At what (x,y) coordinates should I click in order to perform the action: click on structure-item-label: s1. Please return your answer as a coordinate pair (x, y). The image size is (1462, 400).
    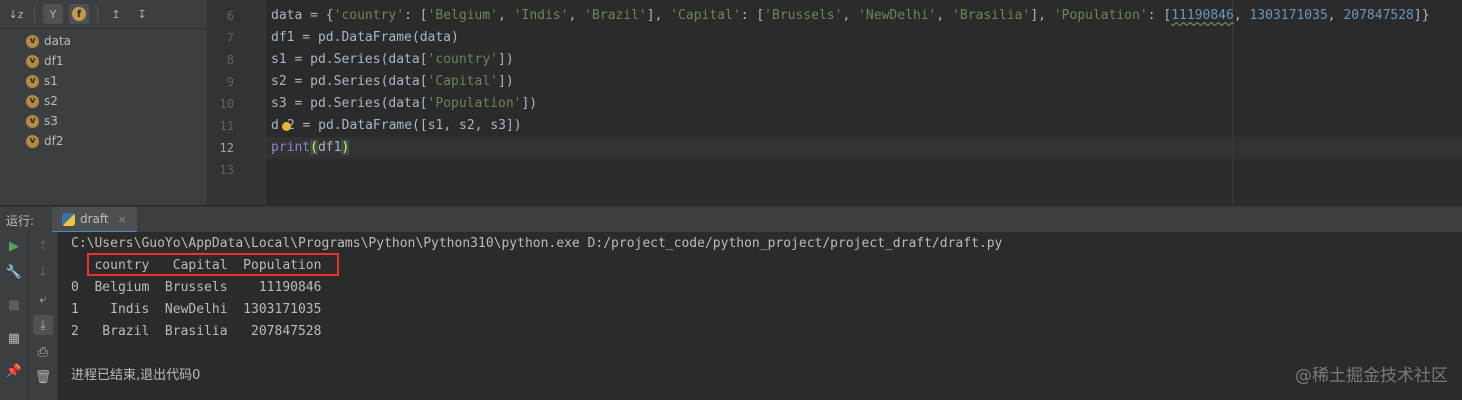
    Looking at the image, I should click on (51, 81).